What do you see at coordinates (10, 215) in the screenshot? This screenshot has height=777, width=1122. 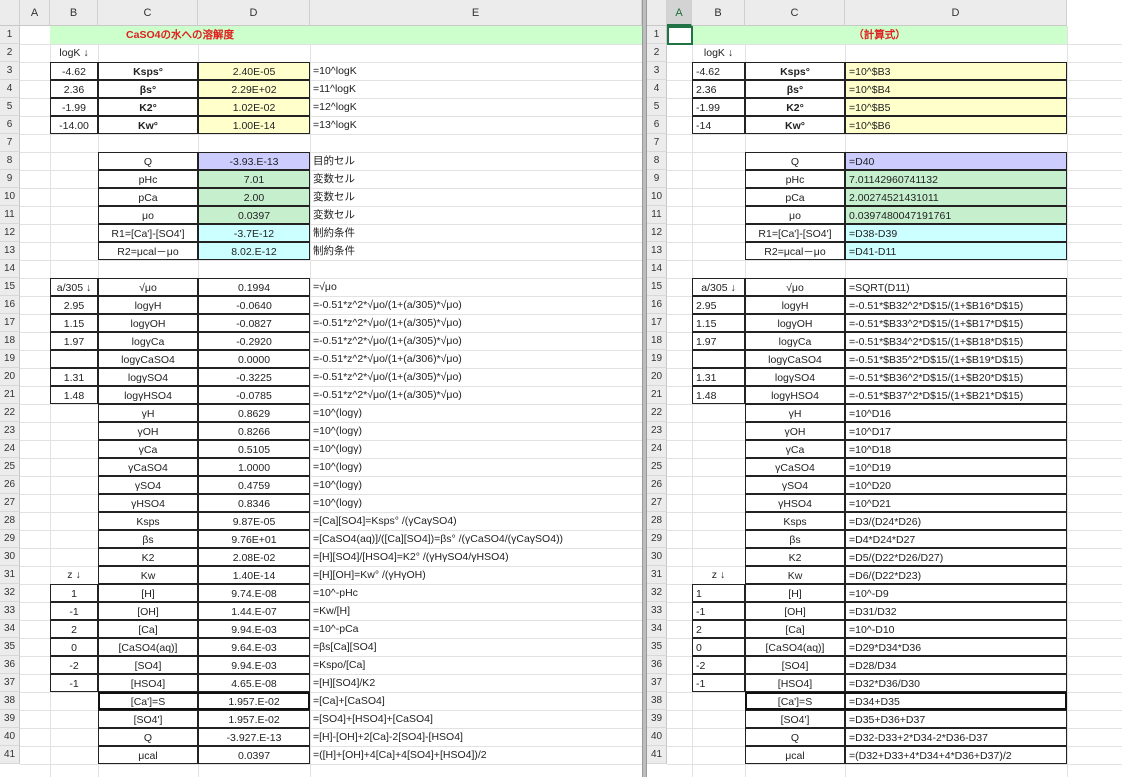 I see `row-header: 11` at bounding box center [10, 215].